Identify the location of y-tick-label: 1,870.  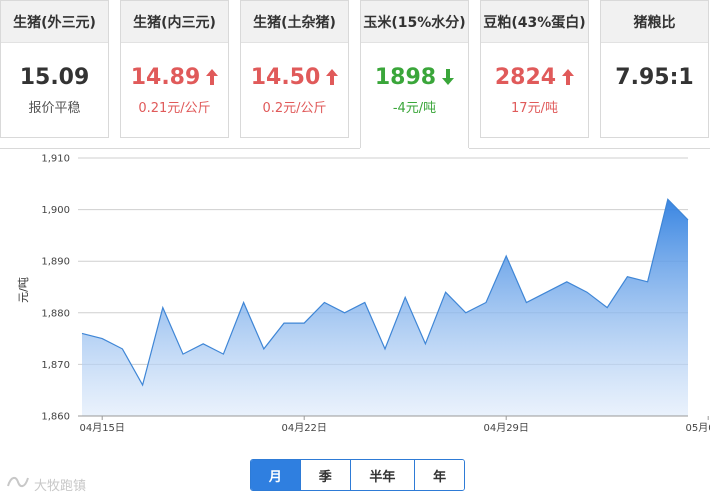
(55, 365).